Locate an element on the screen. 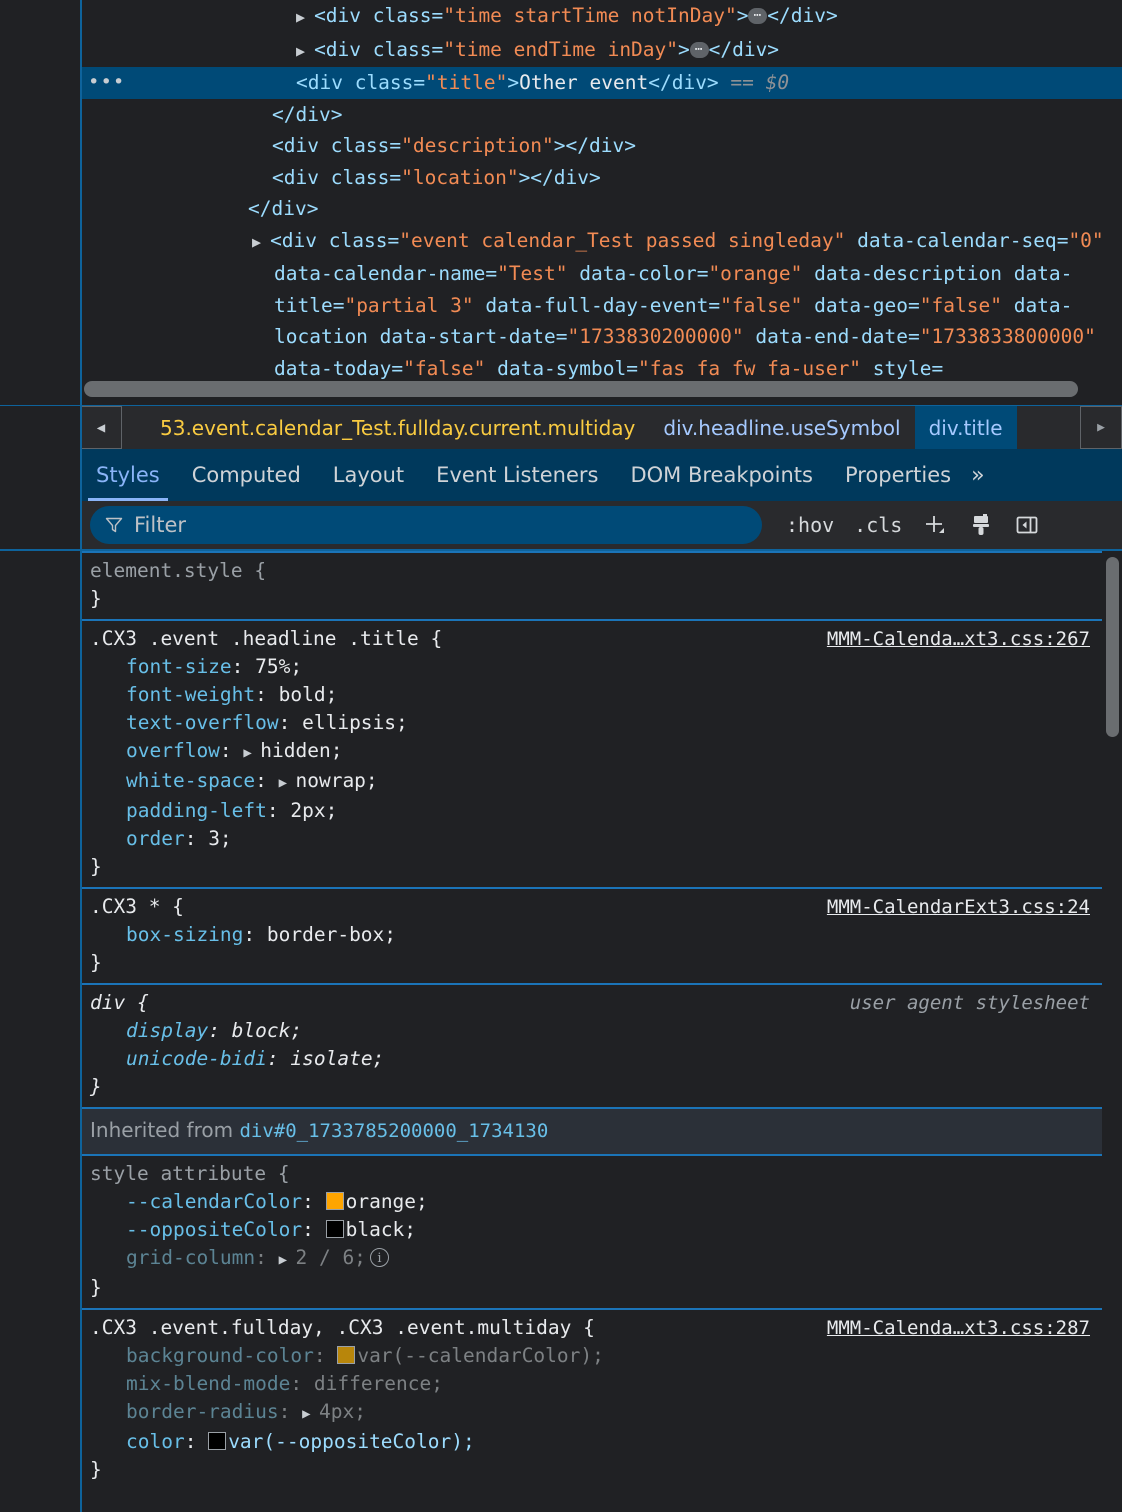 This screenshot has width=1122, height=1512. filter-input: Filter is located at coordinates (426, 525).